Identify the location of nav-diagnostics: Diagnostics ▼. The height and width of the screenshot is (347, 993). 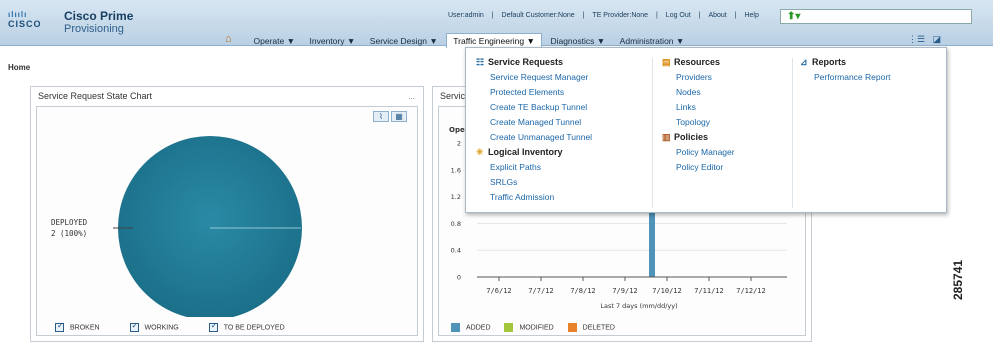
(577, 41).